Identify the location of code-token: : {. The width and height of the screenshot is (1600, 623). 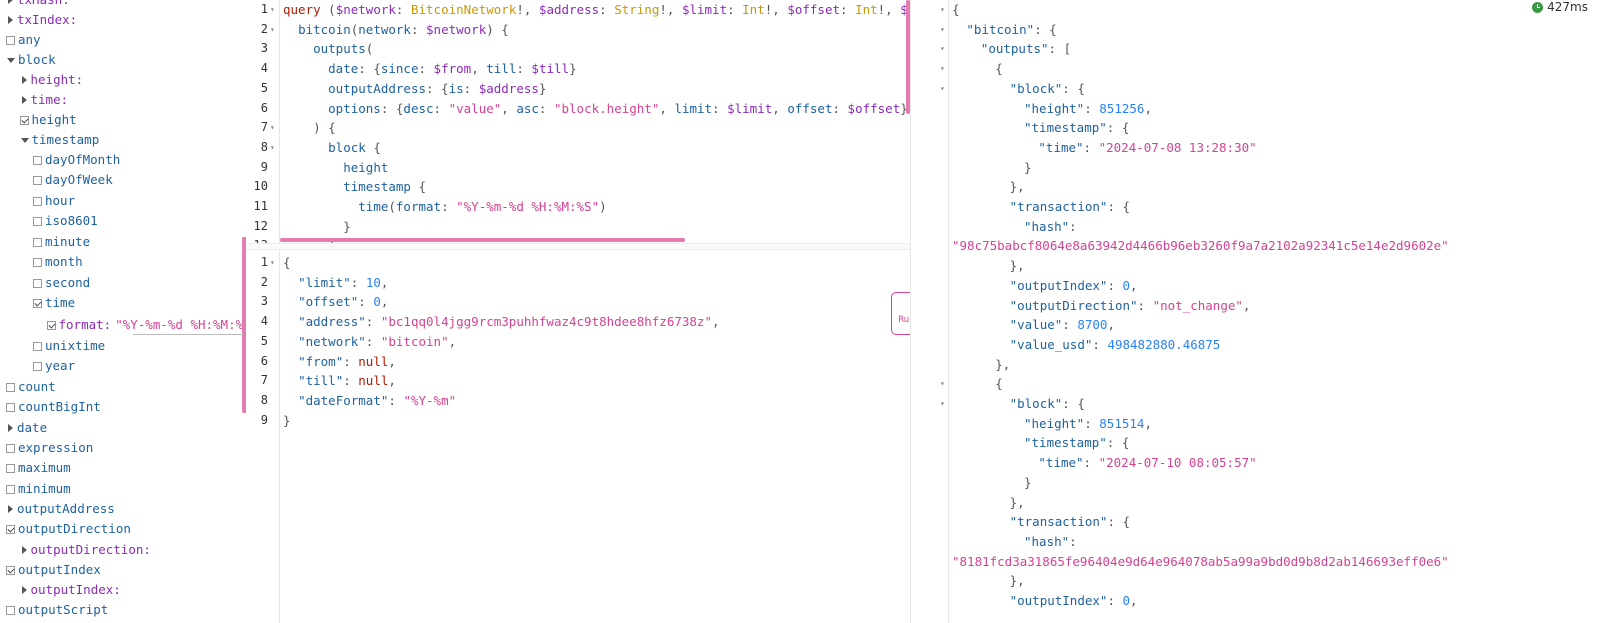
(437, 88).